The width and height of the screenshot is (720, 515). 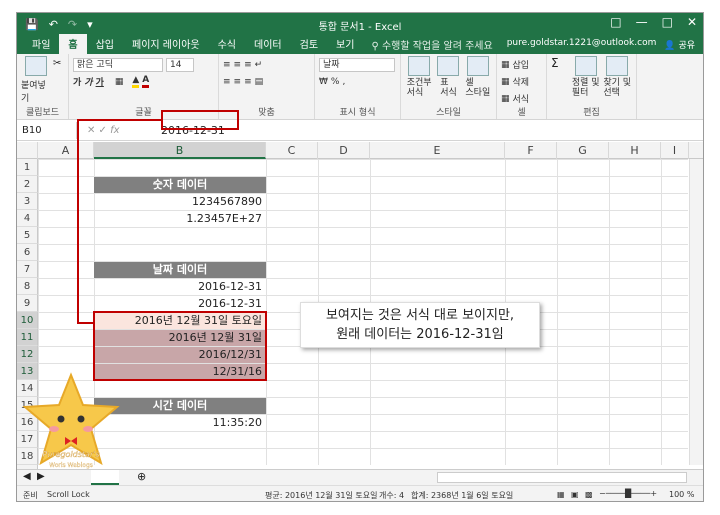 What do you see at coordinates (561, 494) in the screenshot?
I see `normal-view-icon: ▦` at bounding box center [561, 494].